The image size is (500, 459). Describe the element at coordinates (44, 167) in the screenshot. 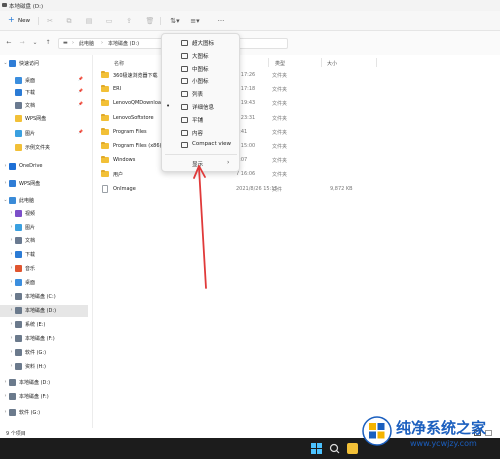

I see `sidebar-item: › OneDrive` at that location.